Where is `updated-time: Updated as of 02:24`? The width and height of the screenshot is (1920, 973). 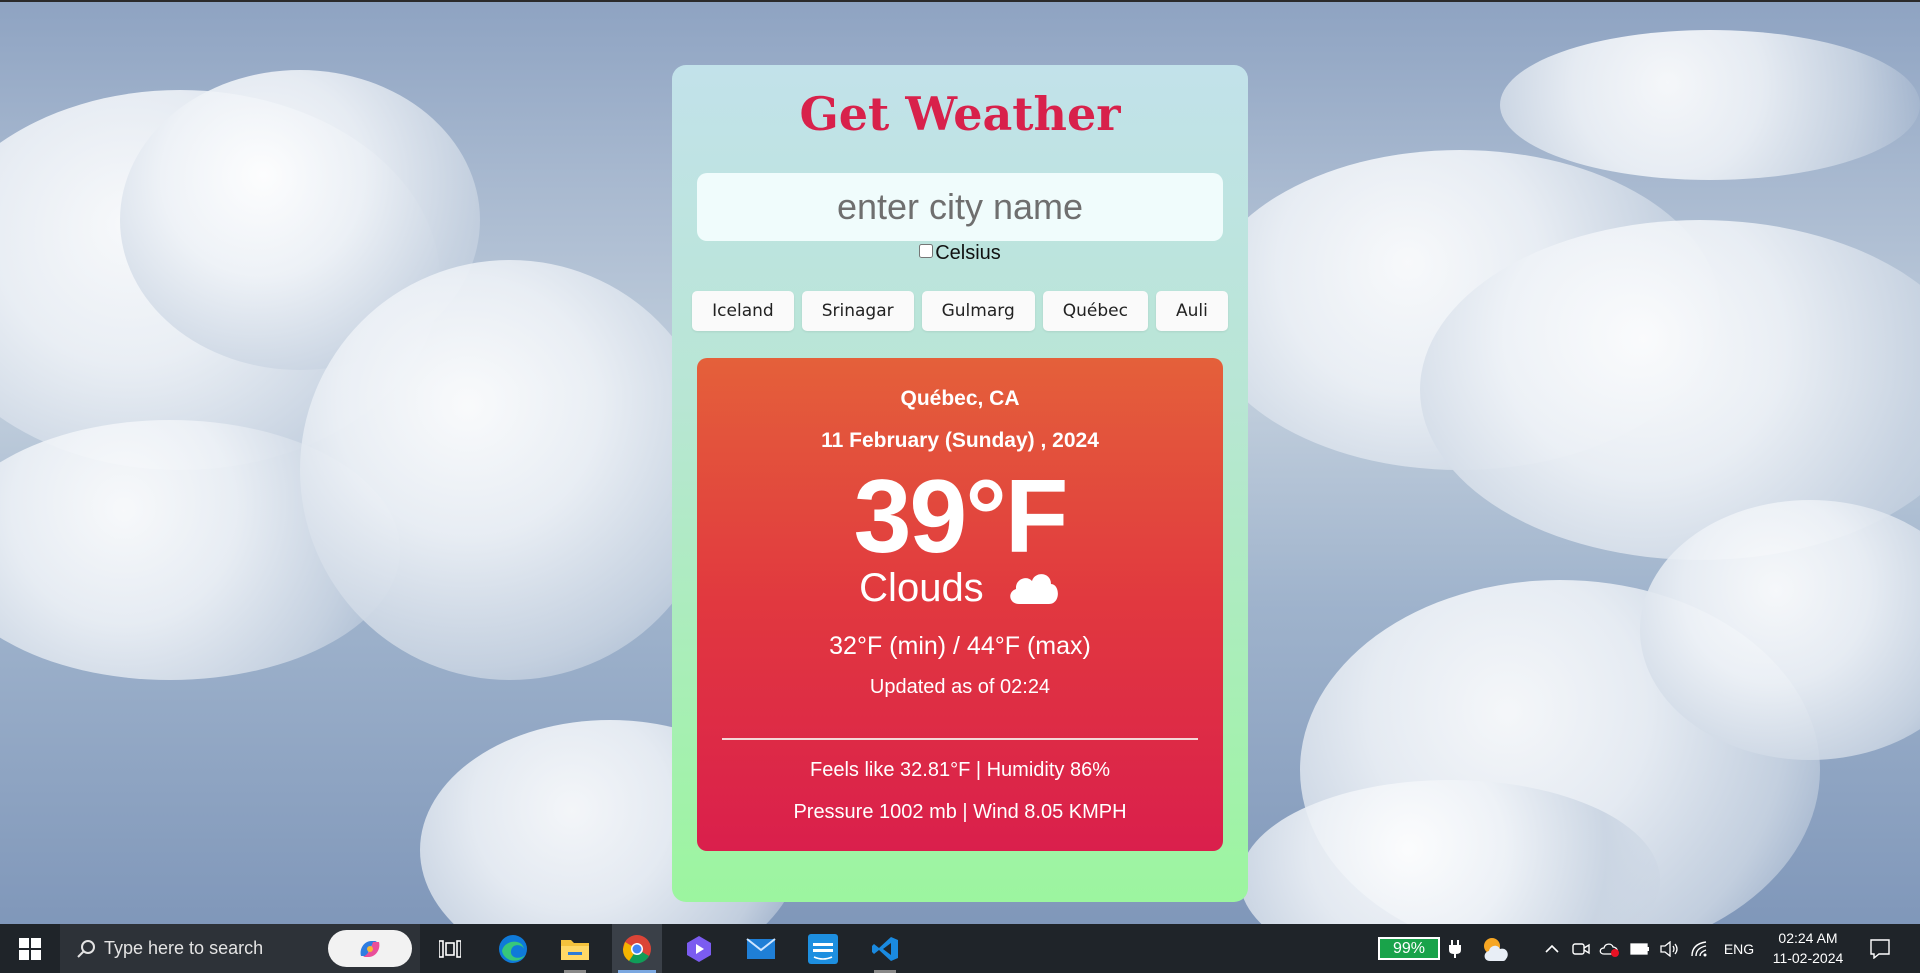
updated-time: Updated as of 02:24 is located at coordinates (960, 687).